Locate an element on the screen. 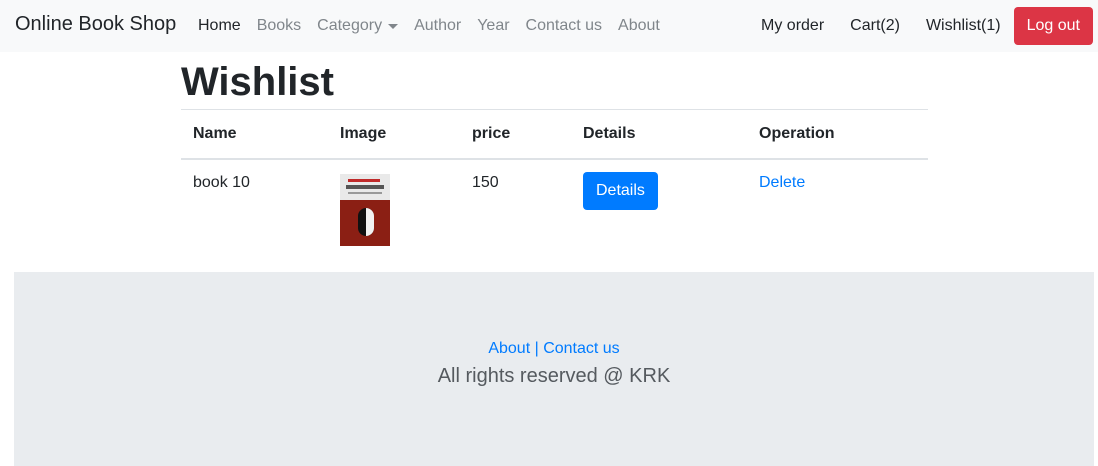 This screenshot has width=1098, height=466. footer-links: About | Contact us is located at coordinates (554, 349).